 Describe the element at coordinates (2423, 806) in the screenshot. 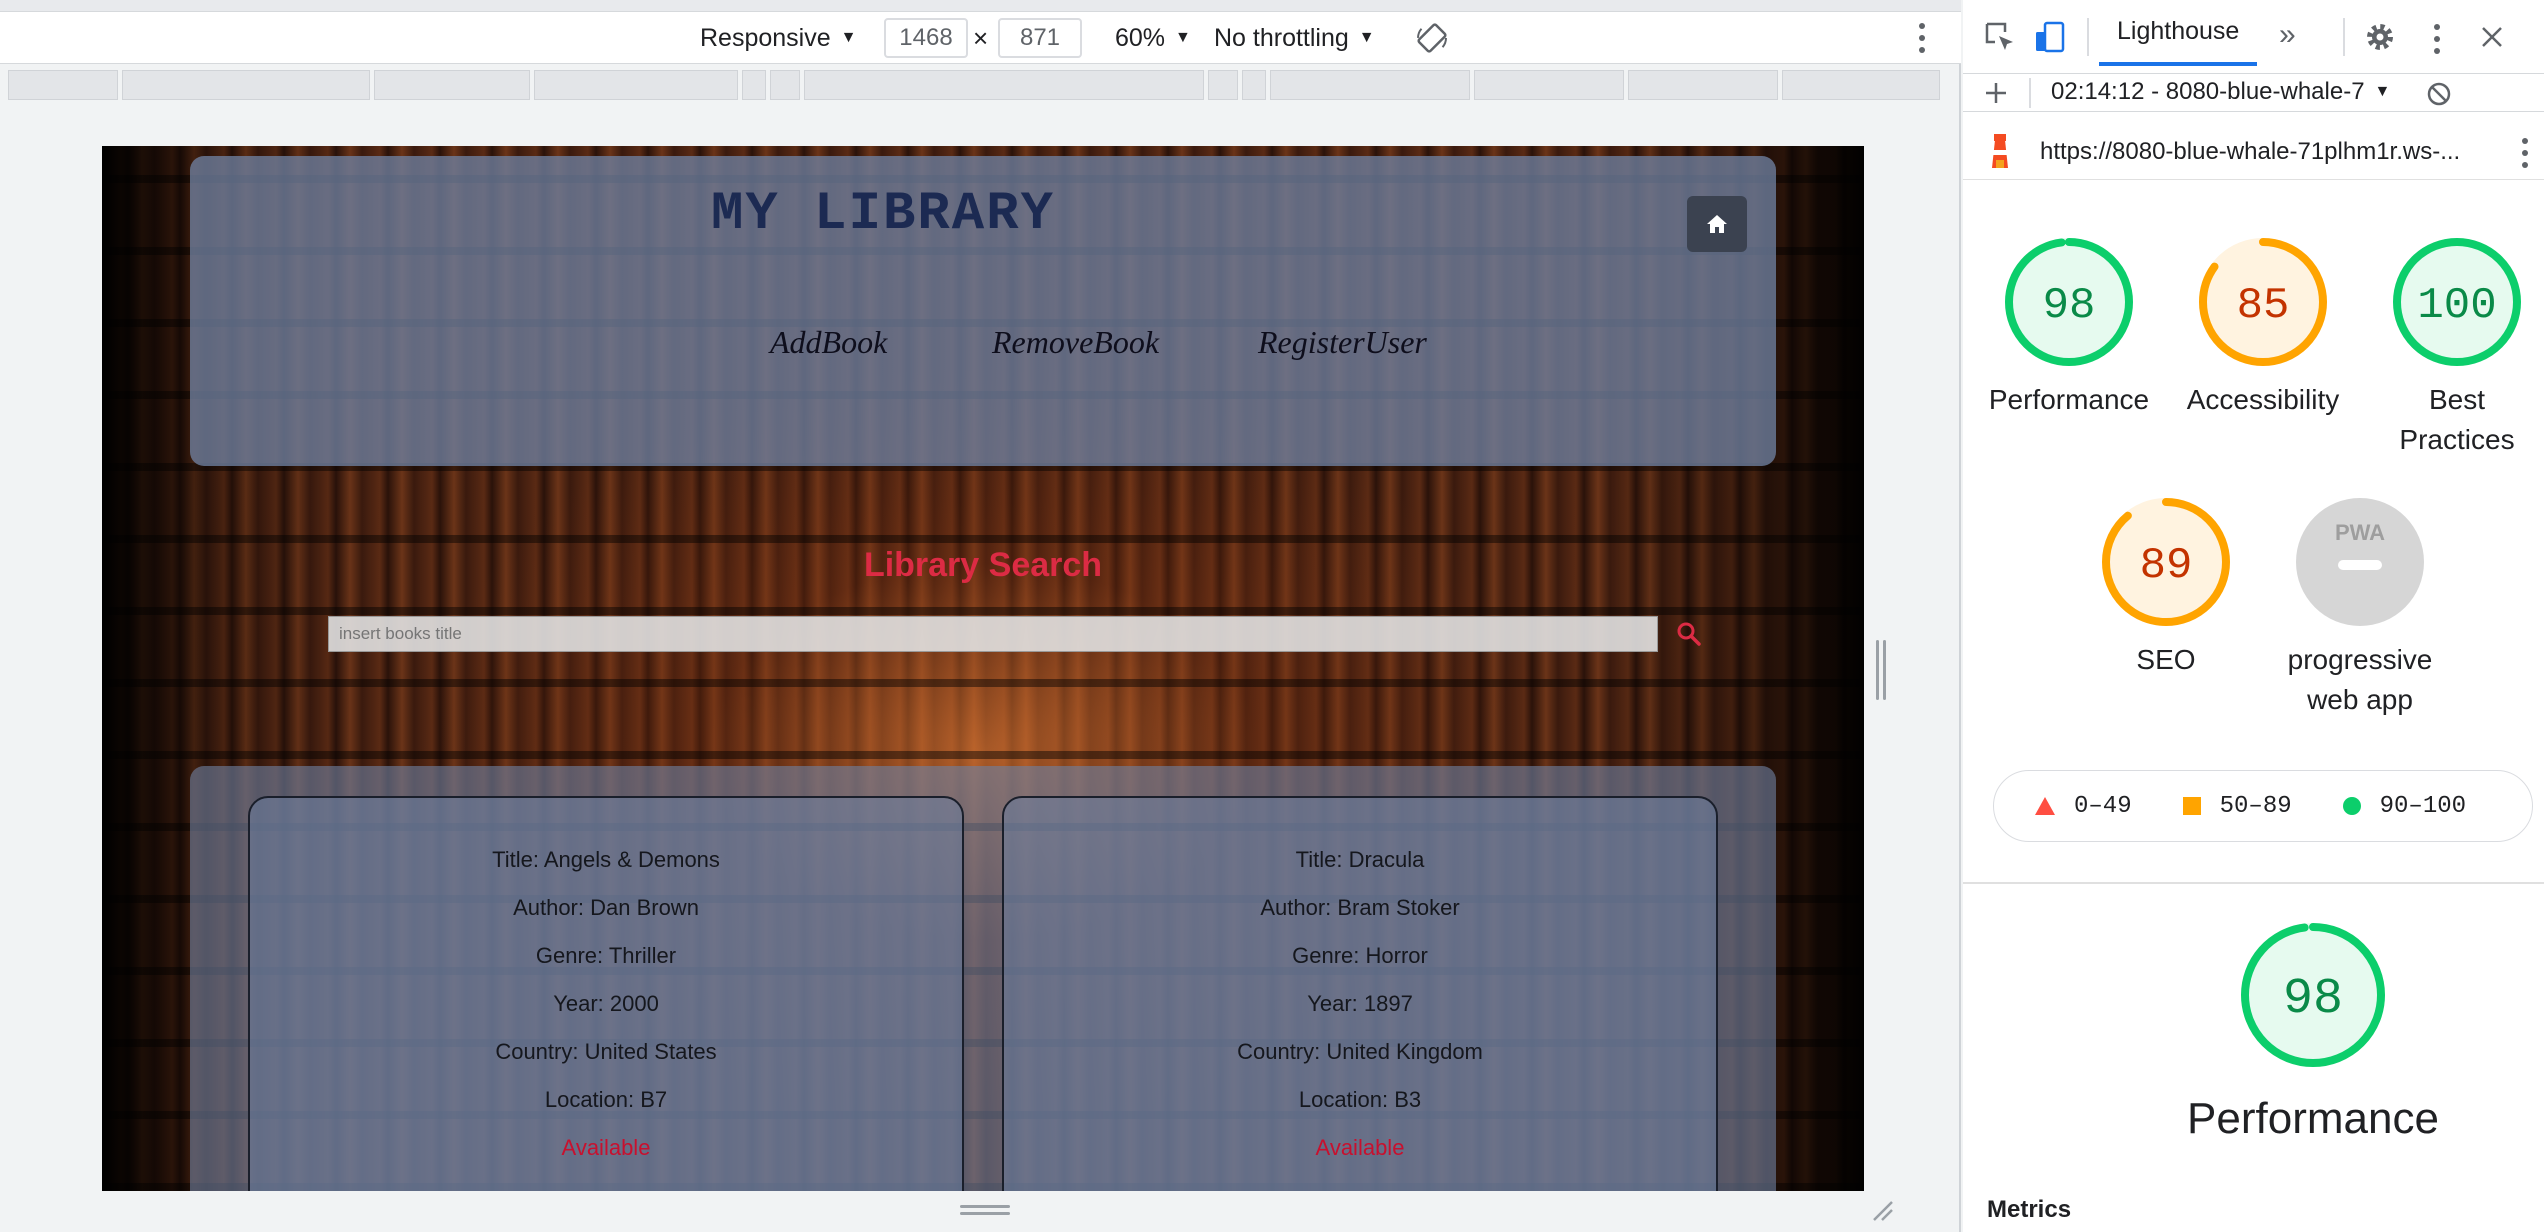

I see `legend-label: 90–100` at that location.